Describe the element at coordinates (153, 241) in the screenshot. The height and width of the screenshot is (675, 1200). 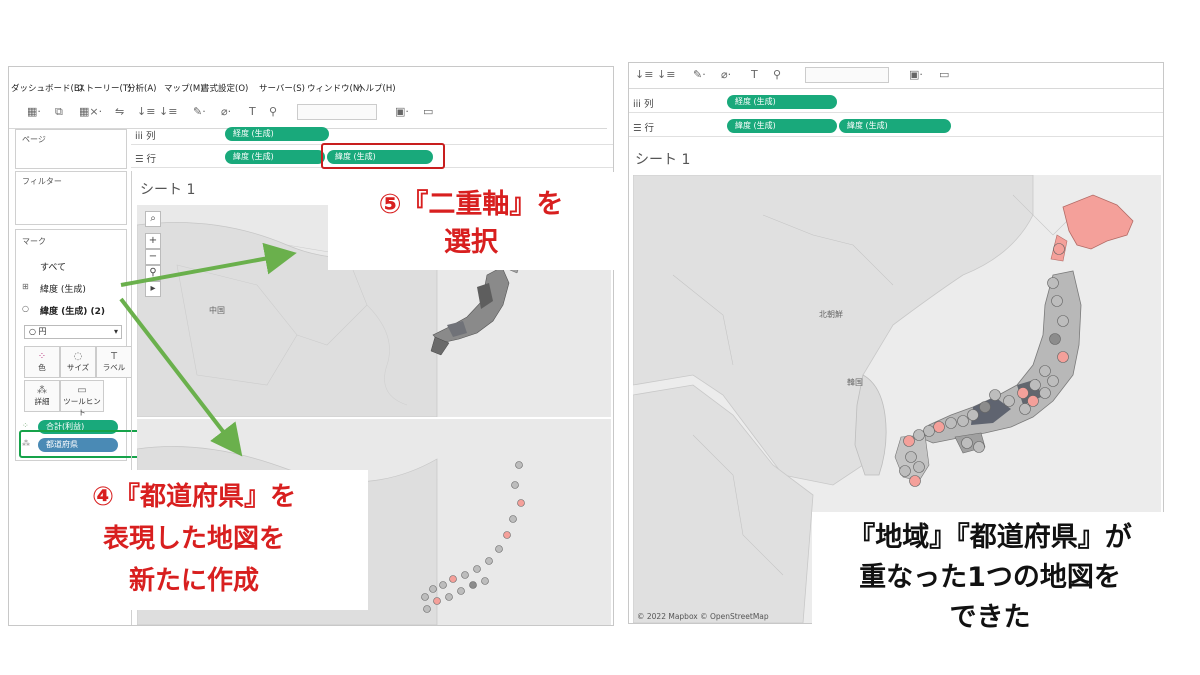
I see `zoom-in-icon: +` at that location.